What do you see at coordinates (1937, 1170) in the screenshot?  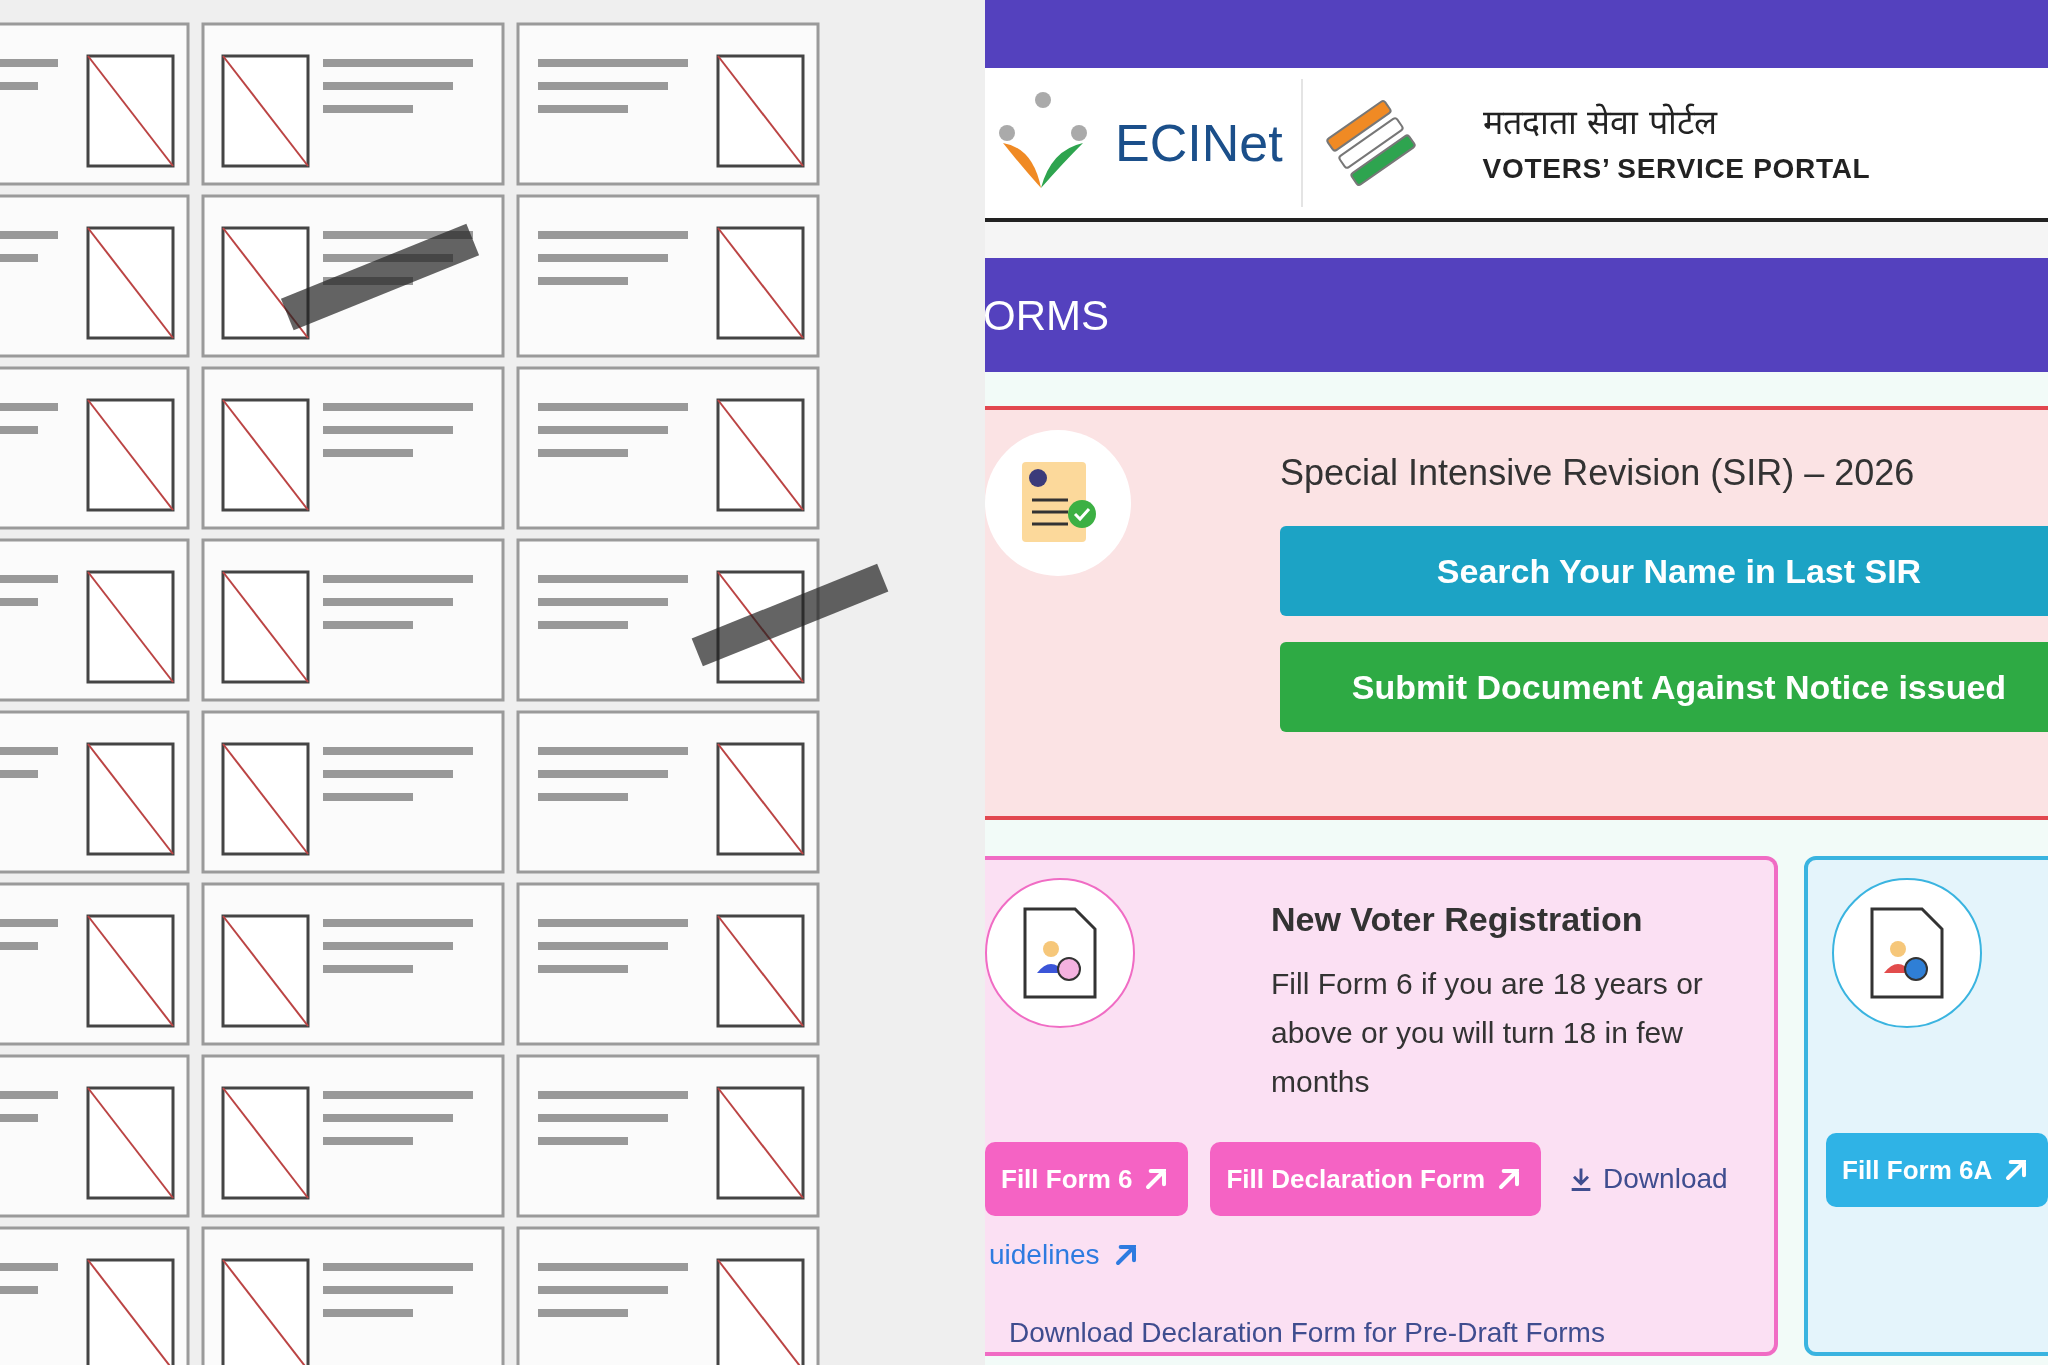 I see `fill-form-button: Fill Form 6A` at bounding box center [1937, 1170].